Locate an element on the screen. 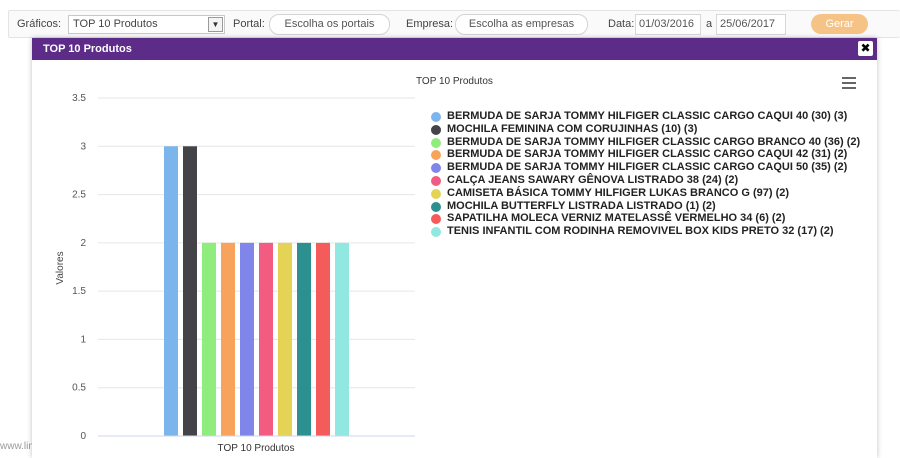 The image size is (900, 458). y-tick-label: 1 is located at coordinates (83, 339).